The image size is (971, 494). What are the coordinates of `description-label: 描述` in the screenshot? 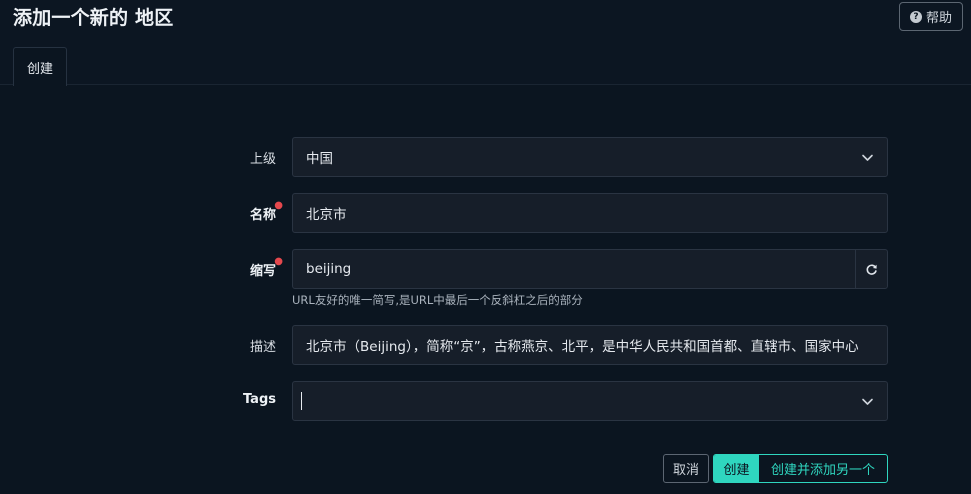 It's located at (262, 347).